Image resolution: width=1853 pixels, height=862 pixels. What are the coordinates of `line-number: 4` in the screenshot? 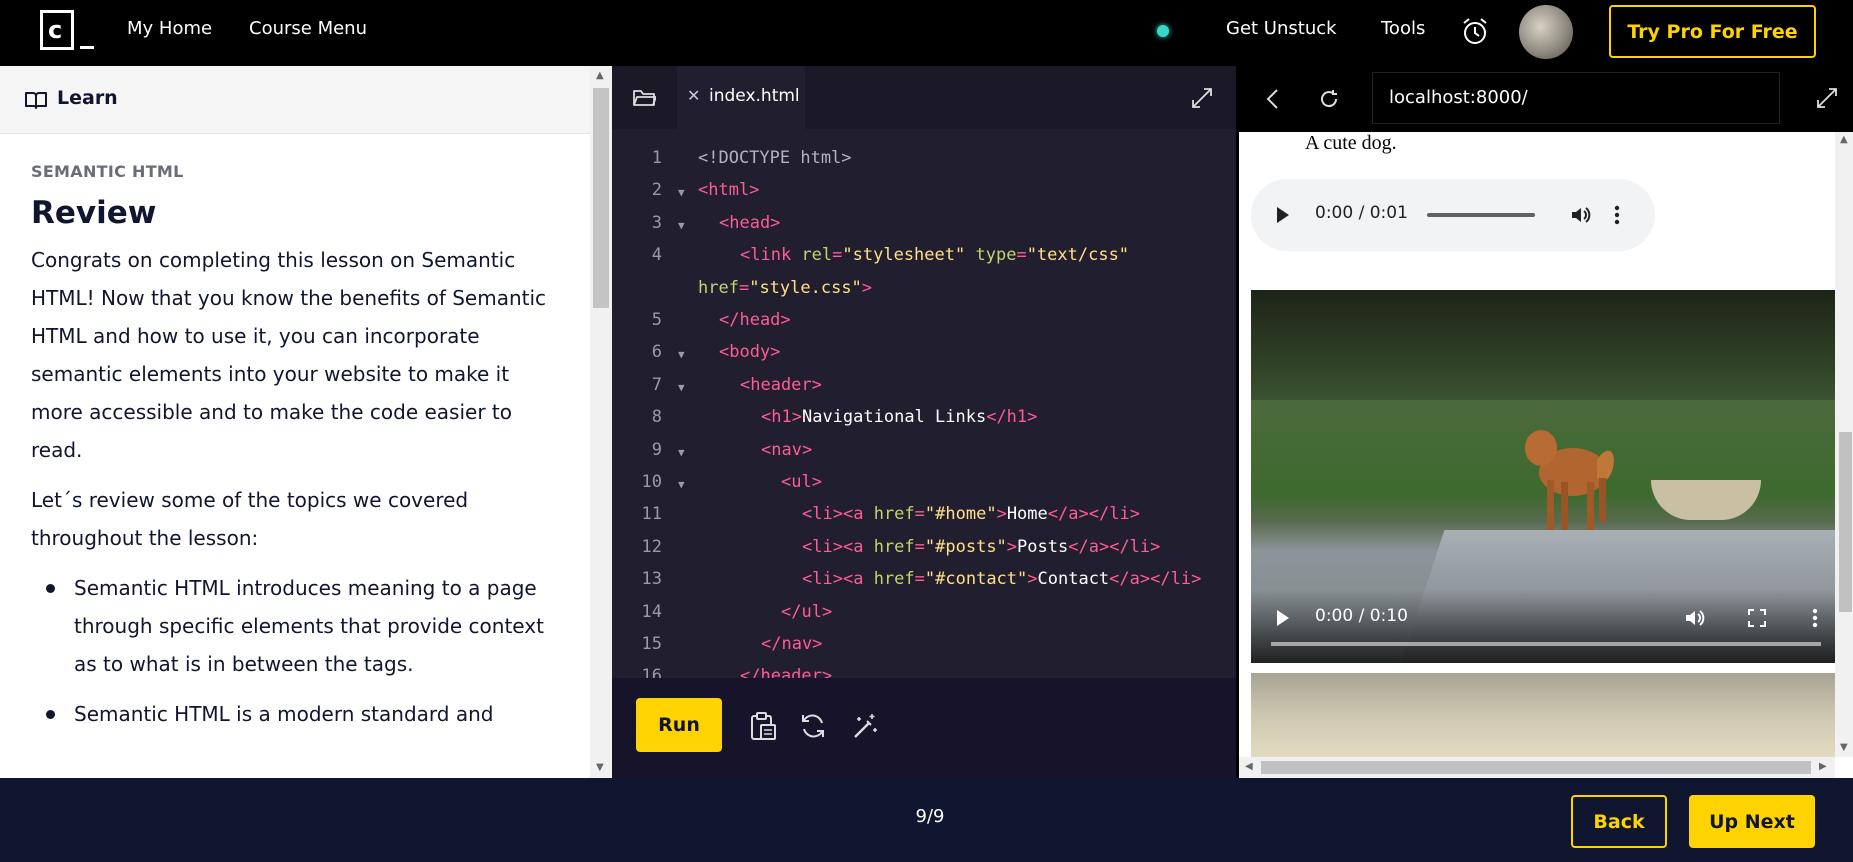 It's located at (656, 255).